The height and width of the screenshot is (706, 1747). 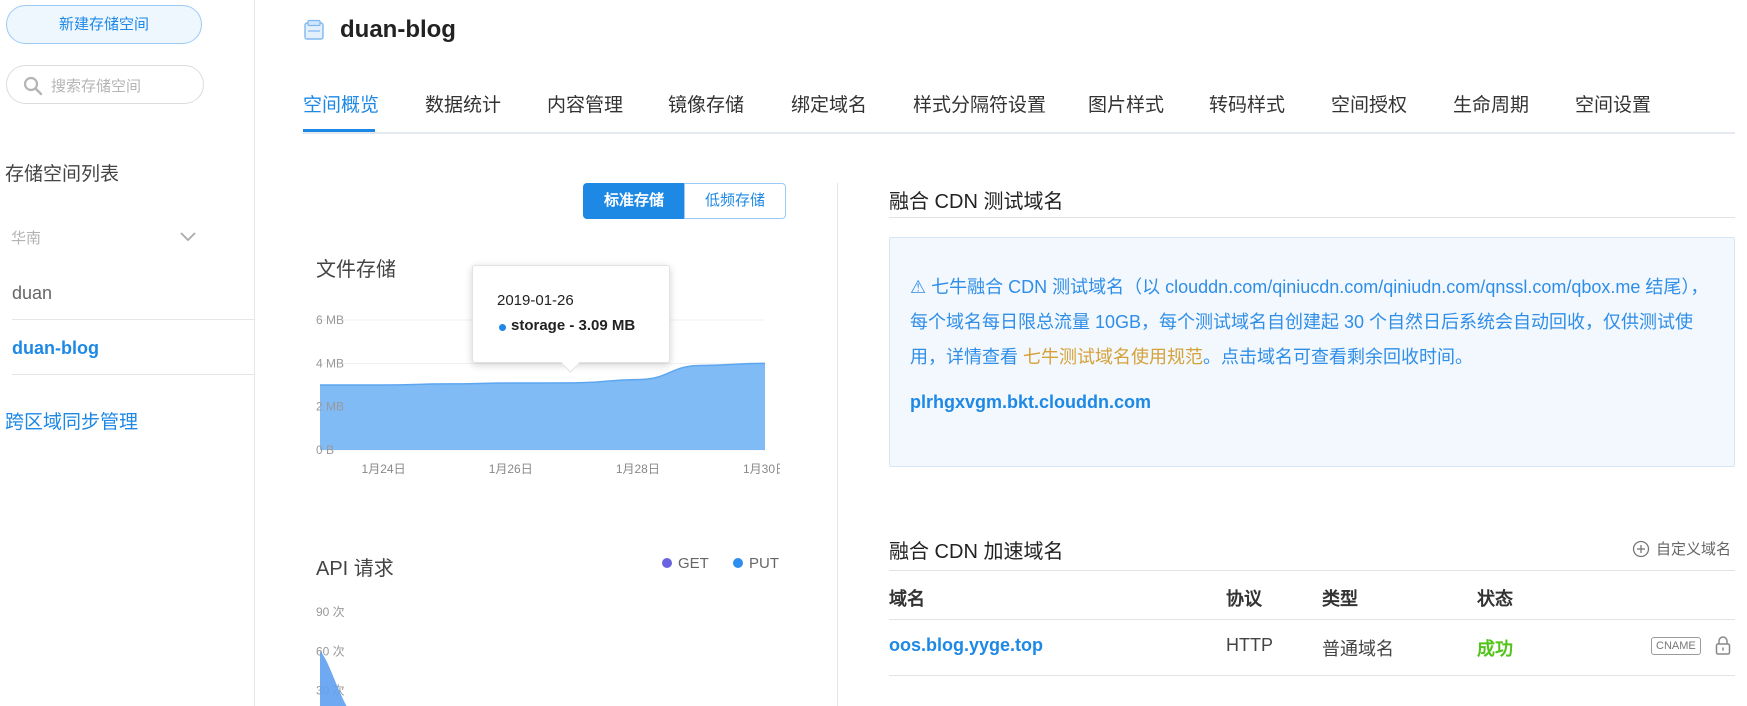 What do you see at coordinates (355, 569) in the screenshot?
I see `api-requests-title: API 请求` at bounding box center [355, 569].